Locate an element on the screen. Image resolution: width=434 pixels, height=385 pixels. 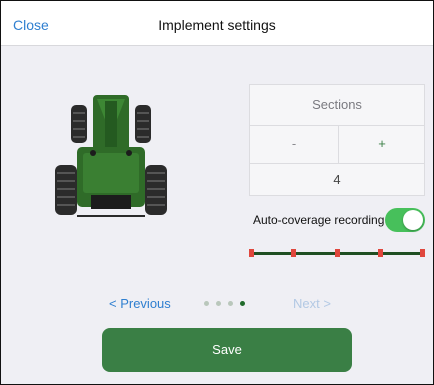
increment-button: + is located at coordinates (382, 144).